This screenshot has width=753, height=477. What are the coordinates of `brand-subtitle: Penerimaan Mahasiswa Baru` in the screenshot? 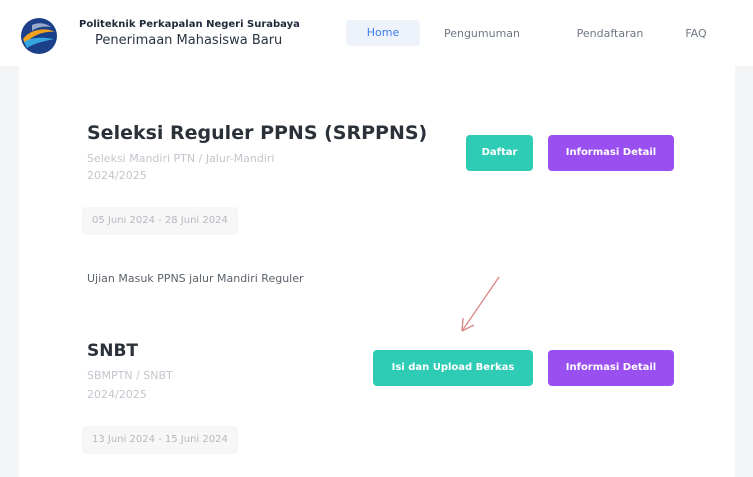 It's located at (189, 40).